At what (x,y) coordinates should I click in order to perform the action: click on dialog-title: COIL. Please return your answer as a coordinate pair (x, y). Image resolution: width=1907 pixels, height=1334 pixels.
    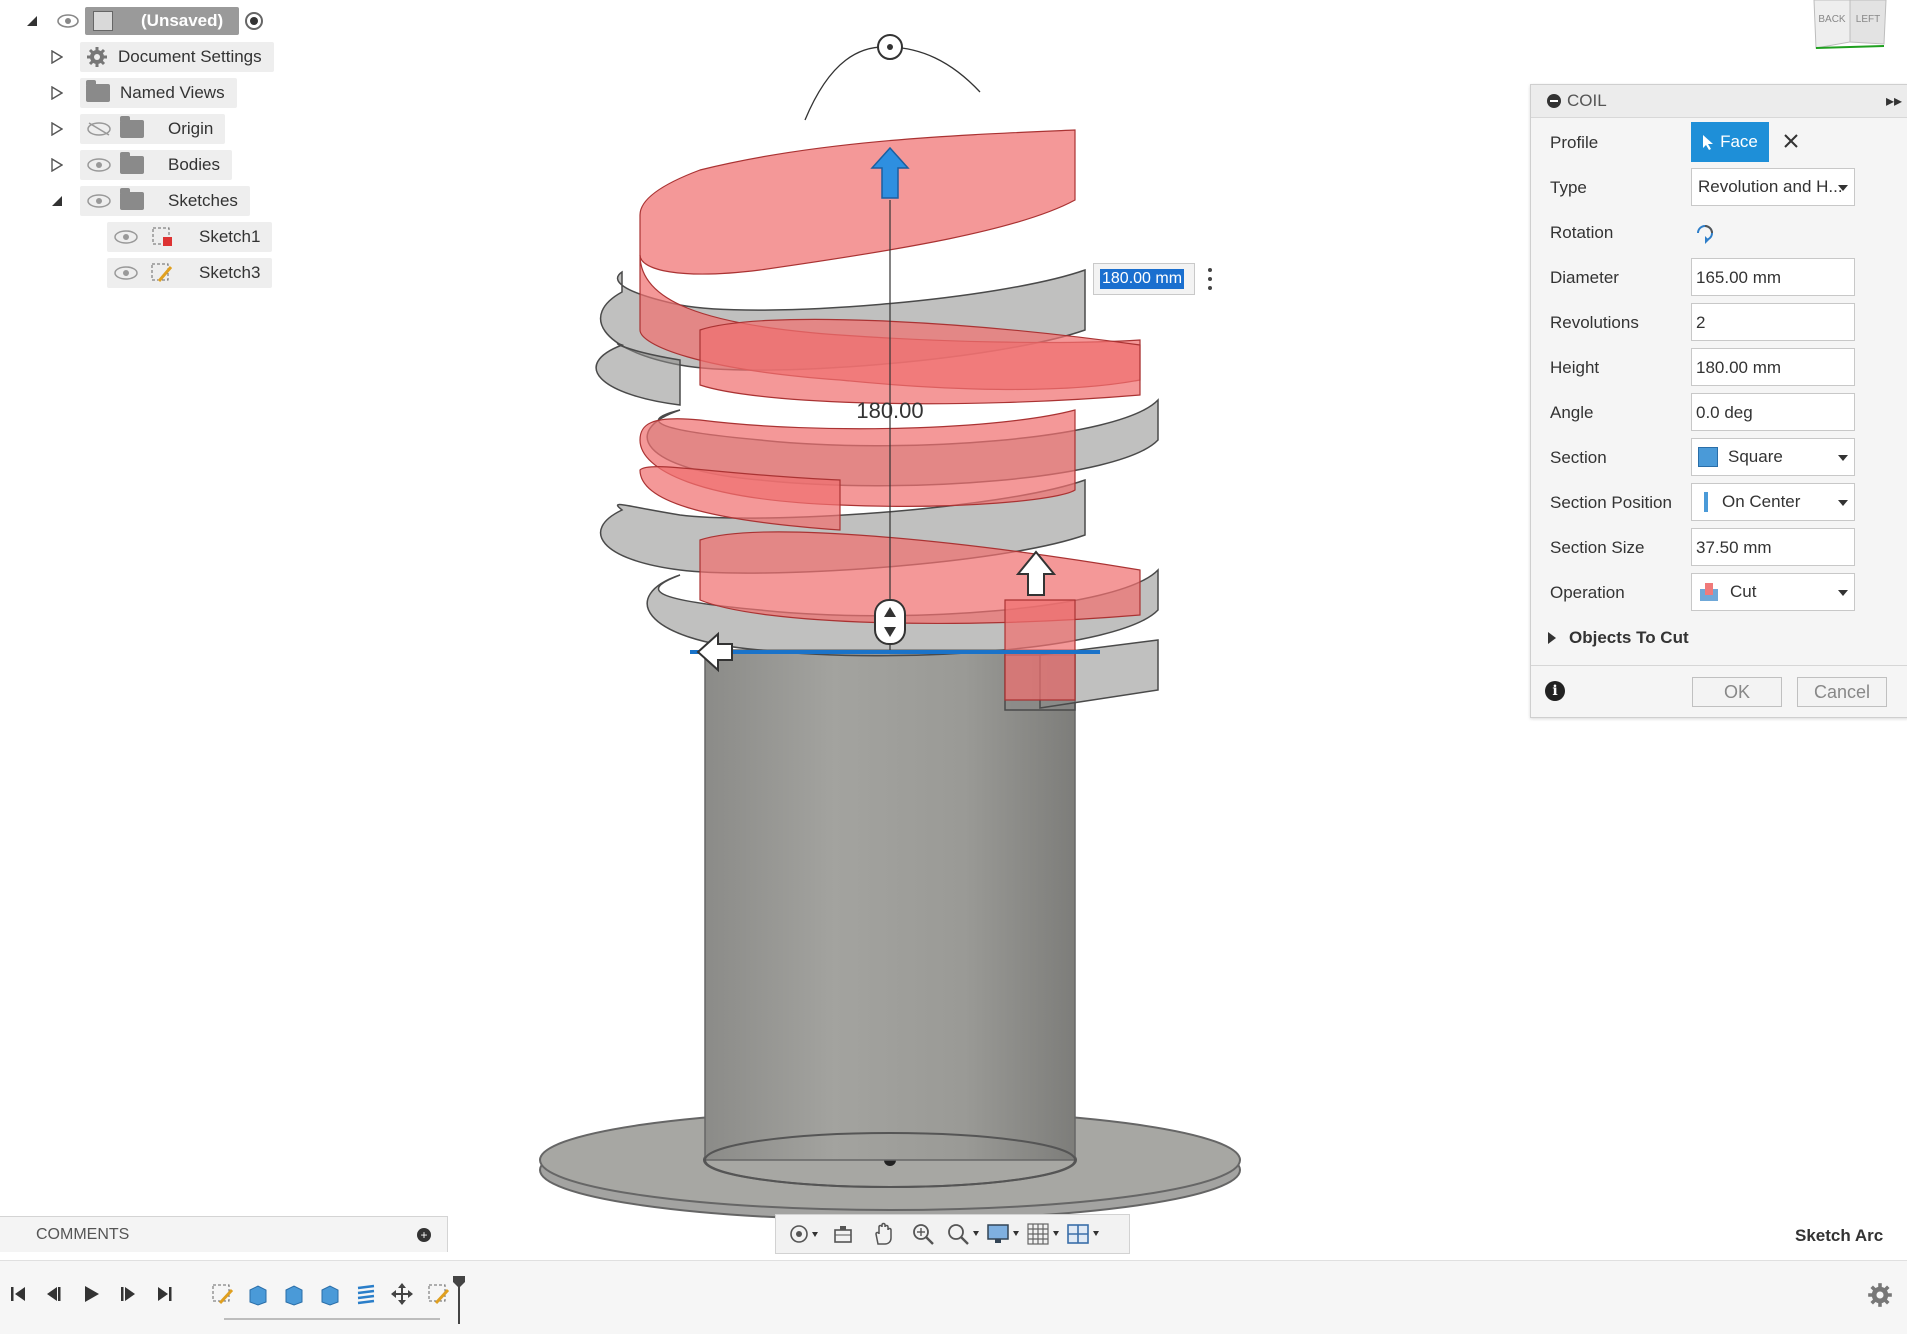
    Looking at the image, I should click on (1587, 100).